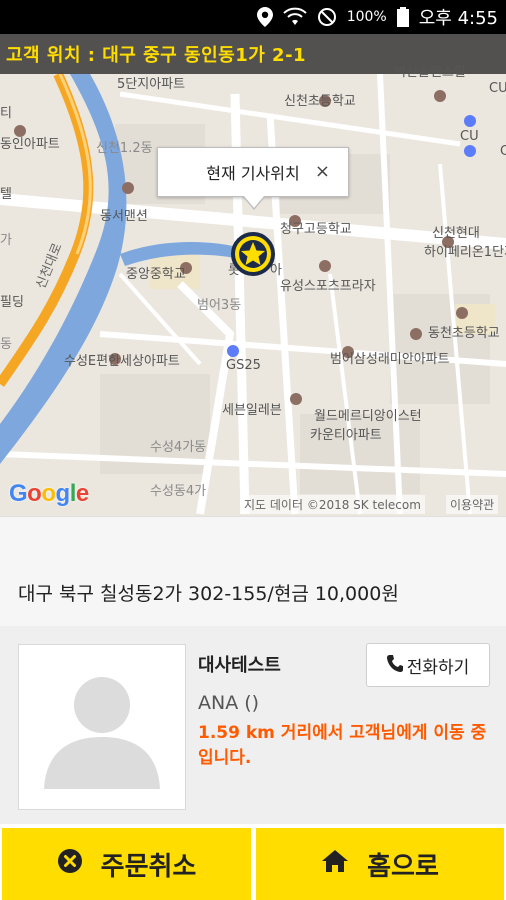  Describe the element at coordinates (6, 194) in the screenshot. I see `map-label: 텔` at that location.